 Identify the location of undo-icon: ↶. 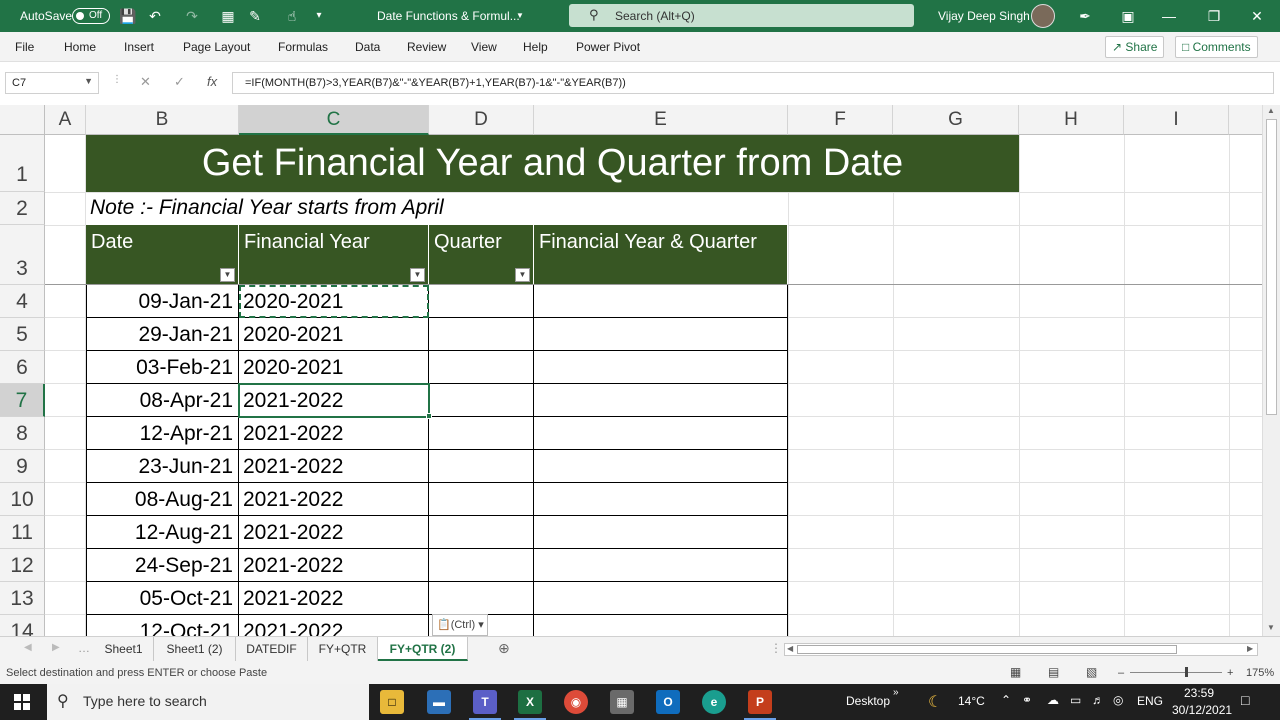
(155, 16).